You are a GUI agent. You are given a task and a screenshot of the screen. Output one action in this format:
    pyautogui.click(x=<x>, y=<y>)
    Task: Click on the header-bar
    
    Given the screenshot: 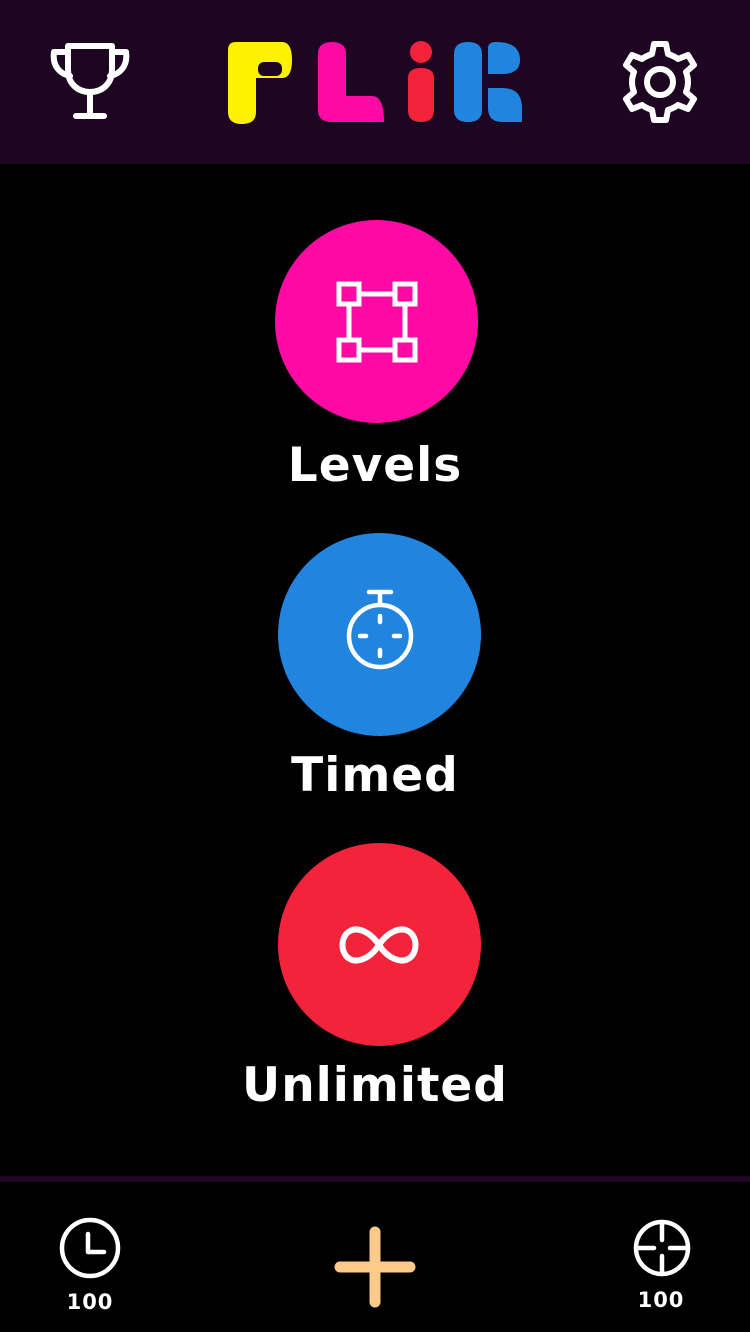 What is the action you would take?
    pyautogui.click(x=375, y=82)
    